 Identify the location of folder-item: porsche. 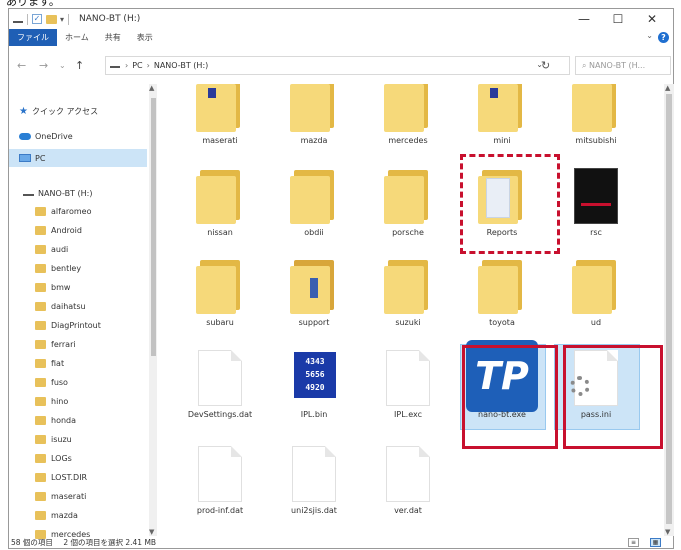
(408, 204).